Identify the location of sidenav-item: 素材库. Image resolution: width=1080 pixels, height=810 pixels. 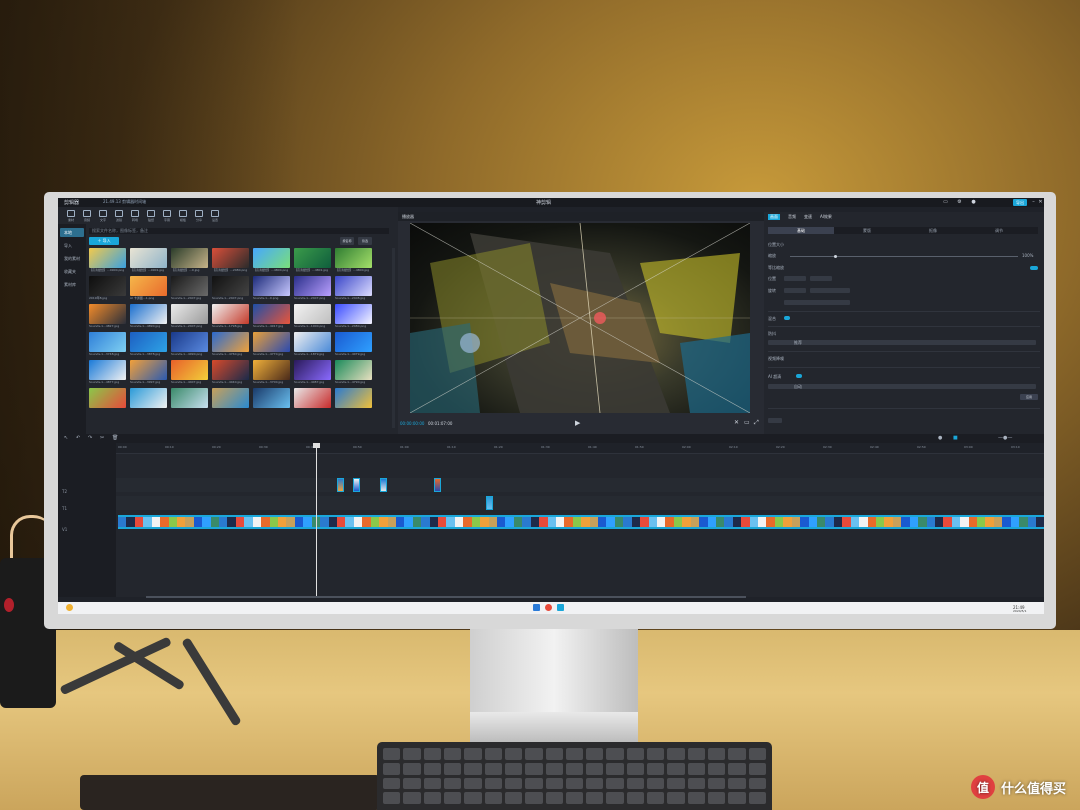
(72, 284).